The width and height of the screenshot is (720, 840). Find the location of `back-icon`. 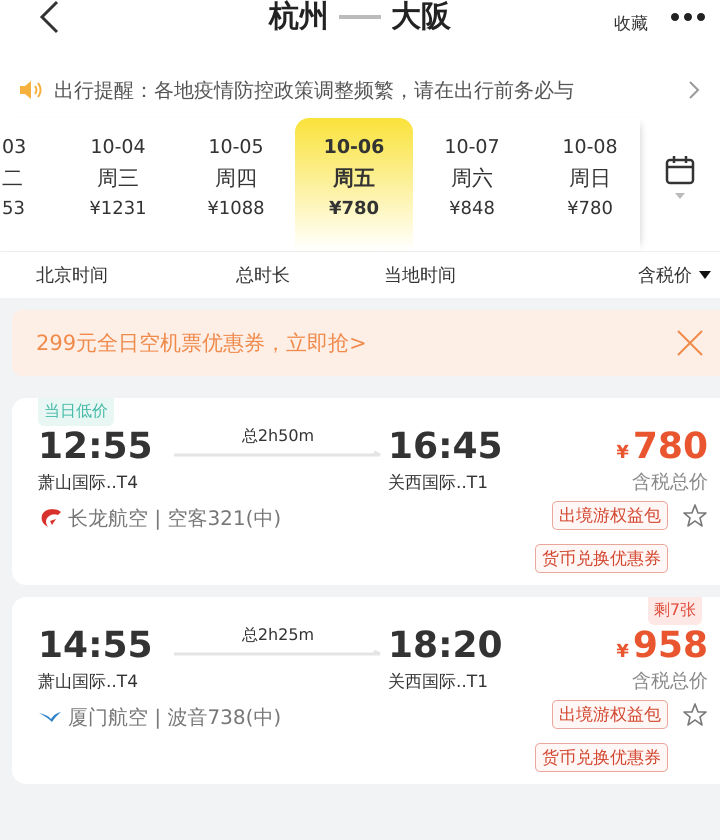

back-icon is located at coordinates (49, 17).